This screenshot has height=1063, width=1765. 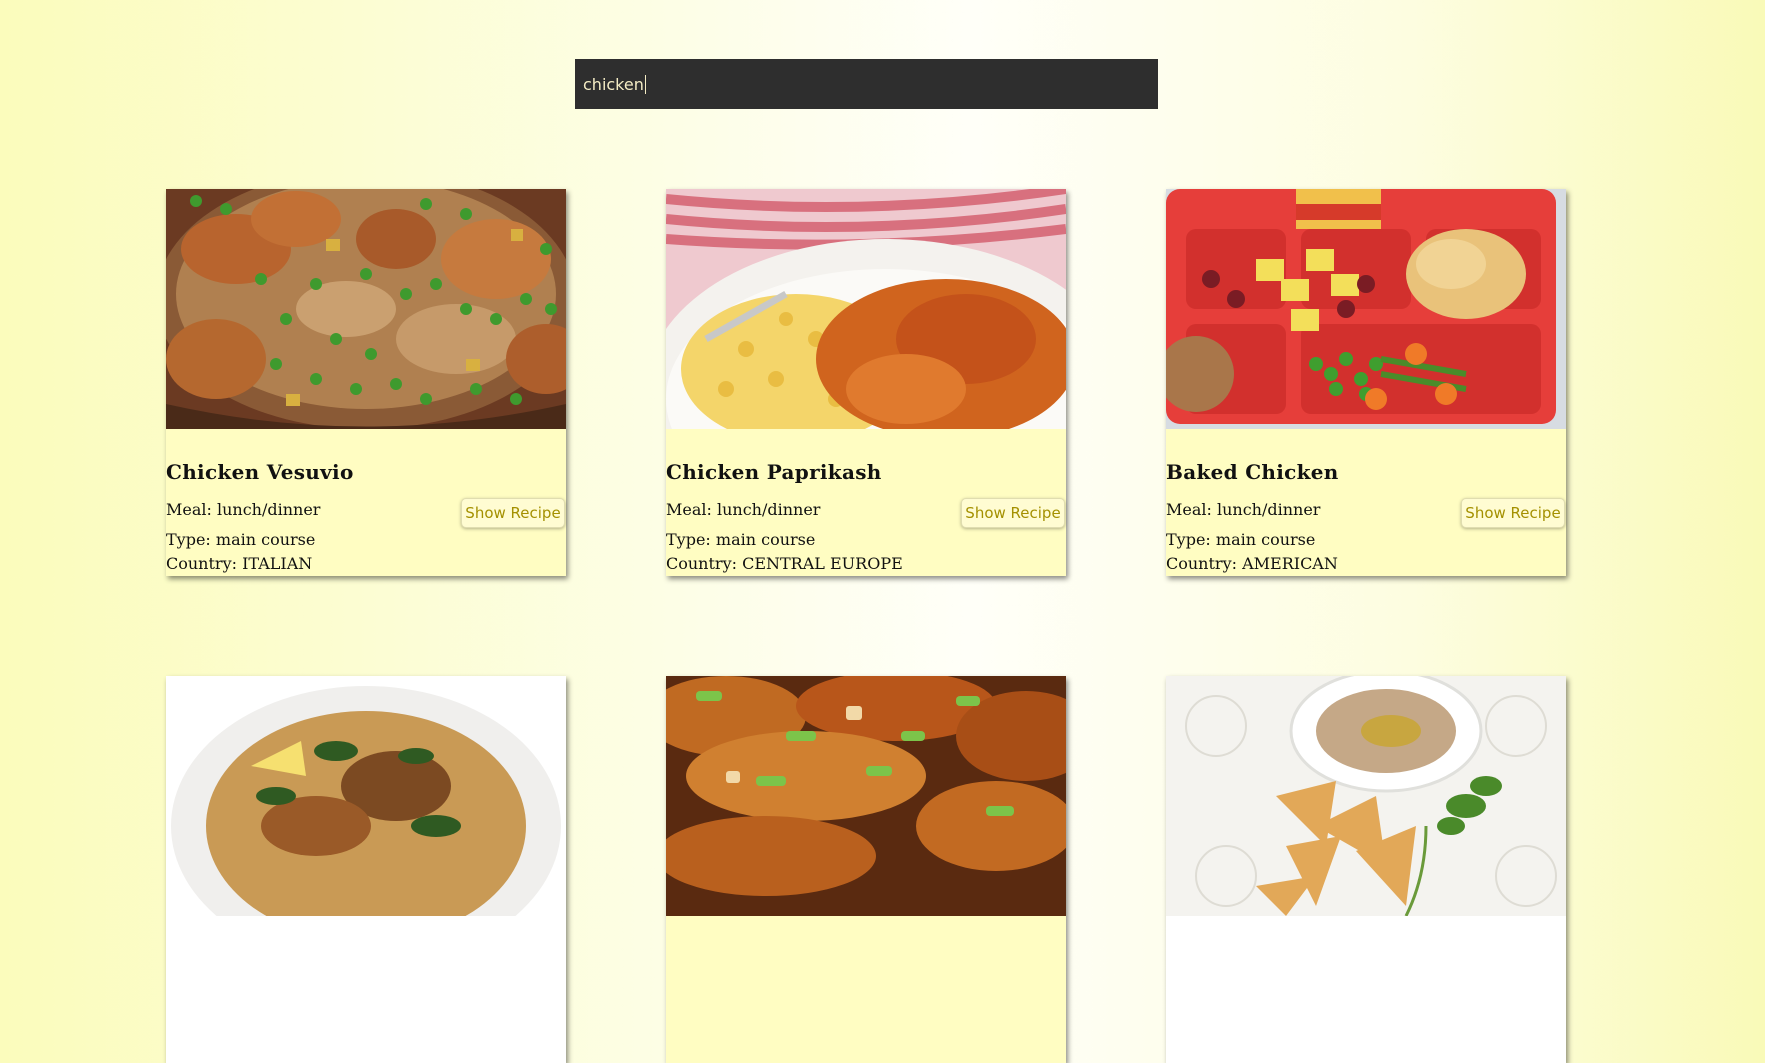 I want to click on recipe-country: Country: CENTRAL EUROPE, so click(x=784, y=563).